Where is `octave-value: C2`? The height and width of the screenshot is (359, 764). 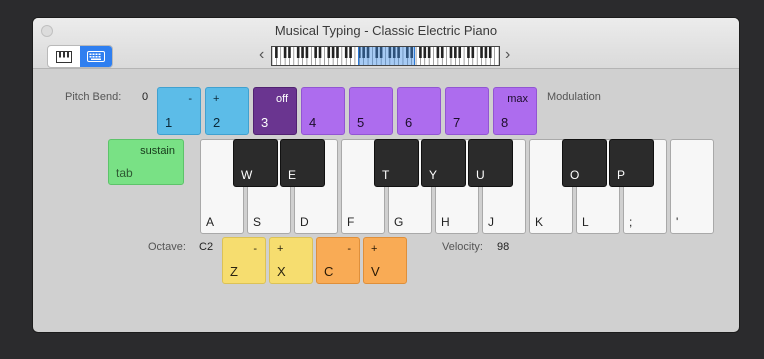 octave-value: C2 is located at coordinates (206, 247).